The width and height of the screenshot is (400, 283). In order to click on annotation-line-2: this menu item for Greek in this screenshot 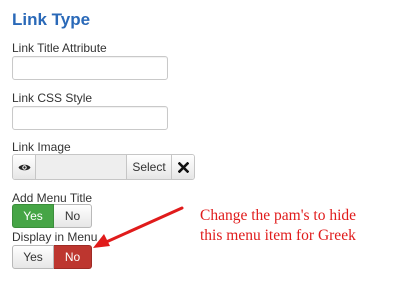, I will do `click(278, 235)`.